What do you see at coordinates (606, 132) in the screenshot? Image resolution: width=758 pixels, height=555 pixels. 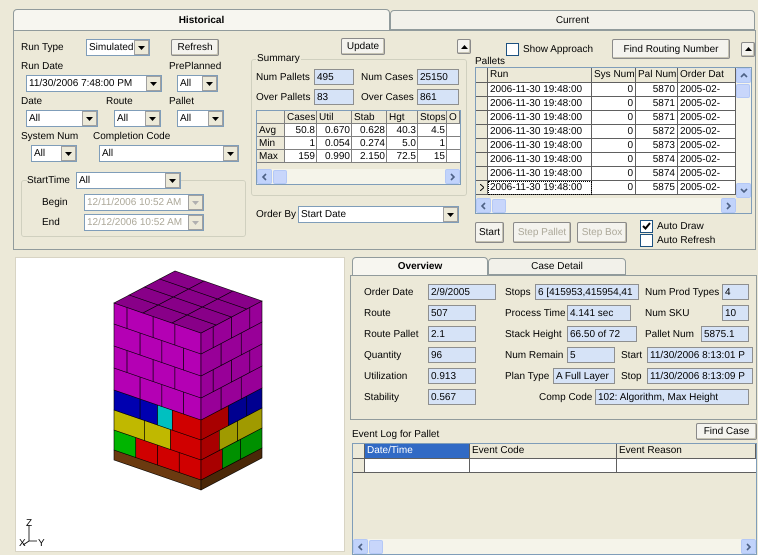 I see `table-row: 2006-11-30 19:48:00 0 5872 2005-02-` at bounding box center [606, 132].